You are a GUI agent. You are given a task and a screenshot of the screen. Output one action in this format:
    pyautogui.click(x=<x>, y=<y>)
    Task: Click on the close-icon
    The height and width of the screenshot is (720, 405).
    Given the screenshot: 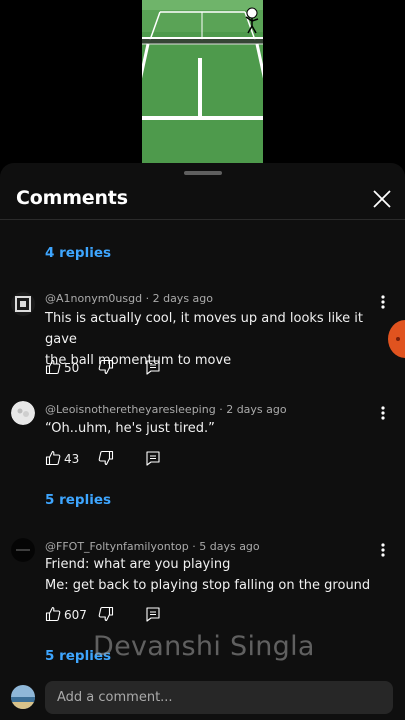 What is the action you would take?
    pyautogui.click(x=382, y=199)
    